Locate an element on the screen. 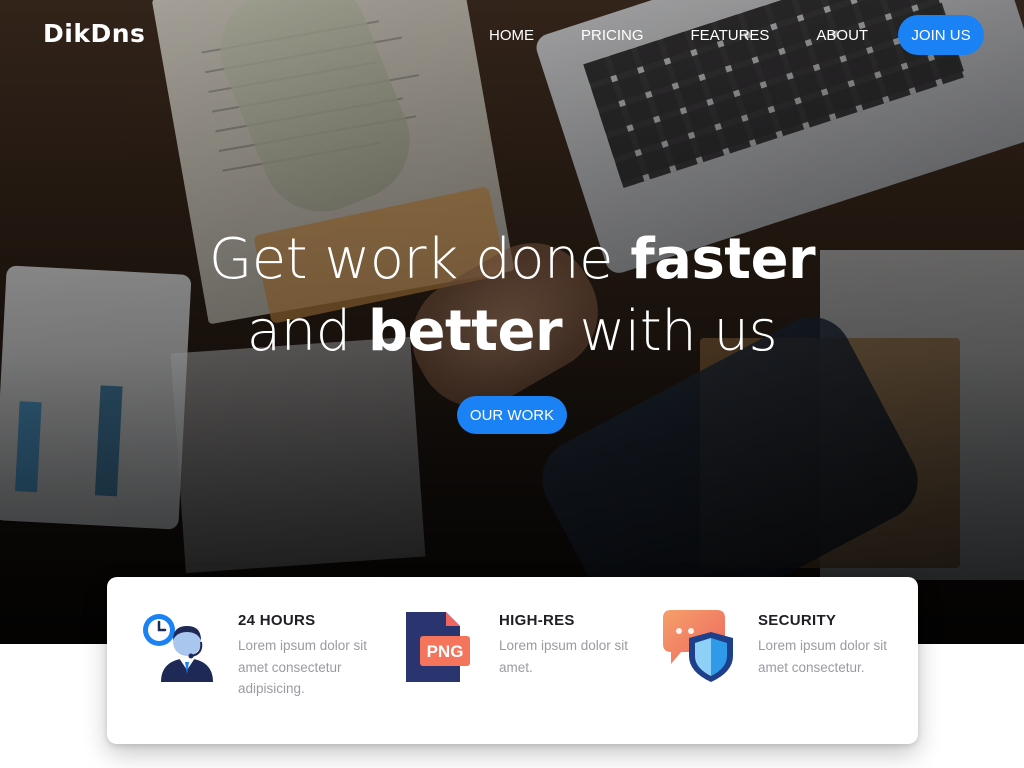 This screenshot has width=1024, height=768. main-nav: HOME PRICING FEATURES ABOUT is located at coordinates (702, 36).